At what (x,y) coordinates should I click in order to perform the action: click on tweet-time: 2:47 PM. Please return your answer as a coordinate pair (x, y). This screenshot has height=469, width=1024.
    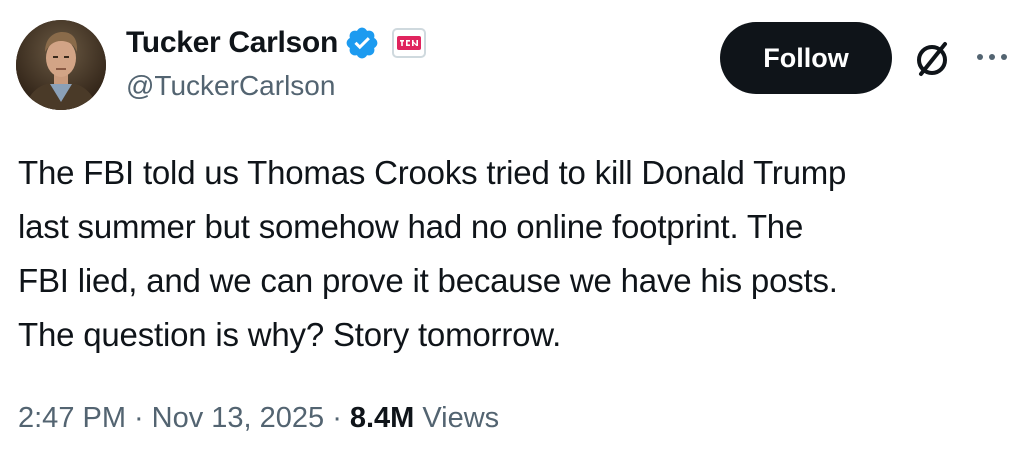
    Looking at the image, I should click on (72, 418).